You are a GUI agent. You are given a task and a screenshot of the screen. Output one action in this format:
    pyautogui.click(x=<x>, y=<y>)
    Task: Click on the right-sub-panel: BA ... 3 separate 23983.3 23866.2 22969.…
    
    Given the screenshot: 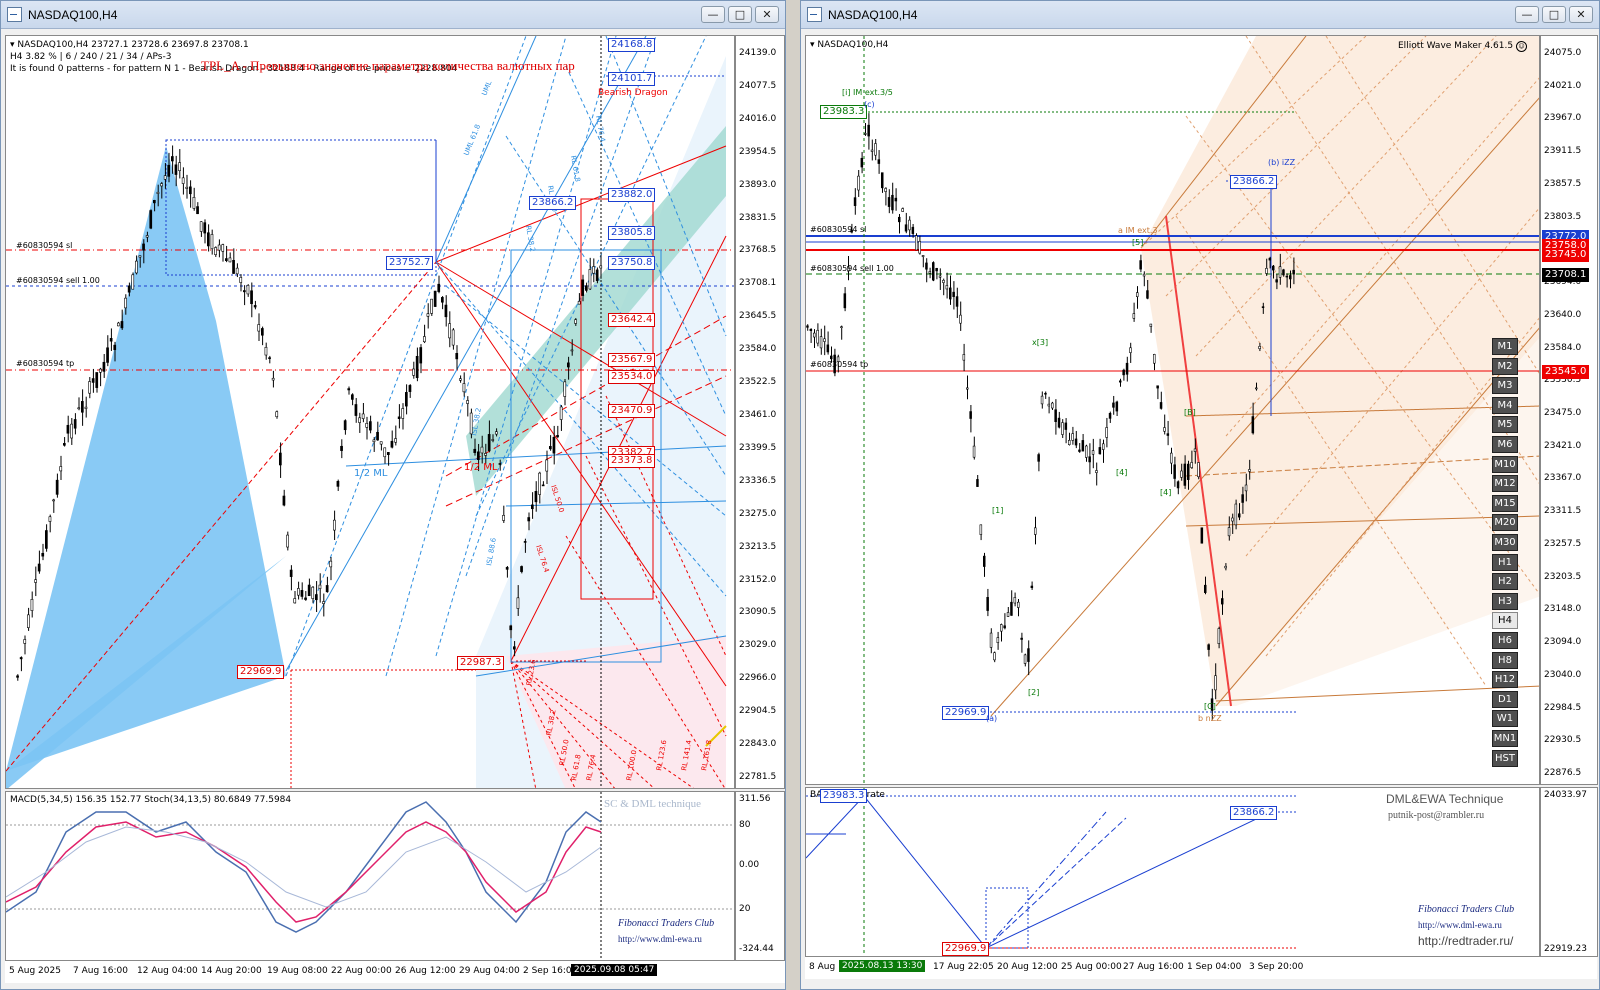 What is the action you would take?
    pyautogui.click(x=1172, y=872)
    